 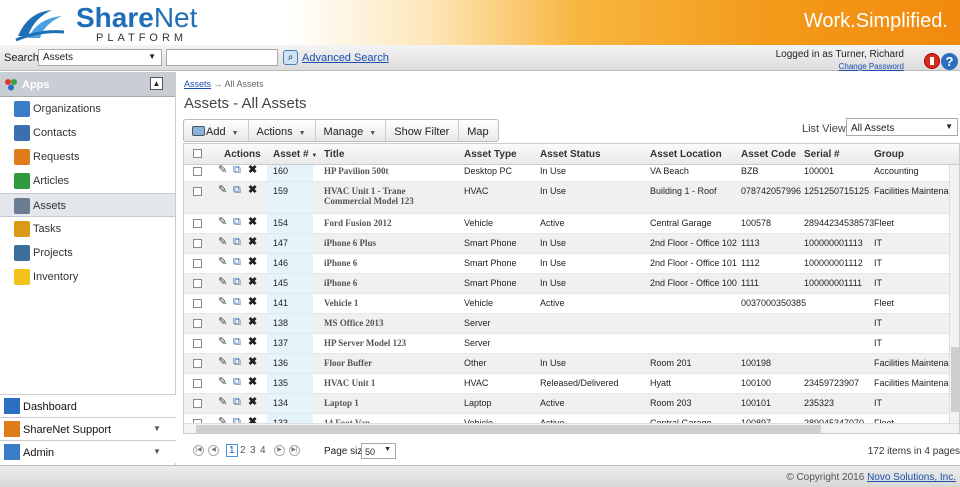 I want to click on page-size-select: 50 ▼, so click(x=378, y=451).